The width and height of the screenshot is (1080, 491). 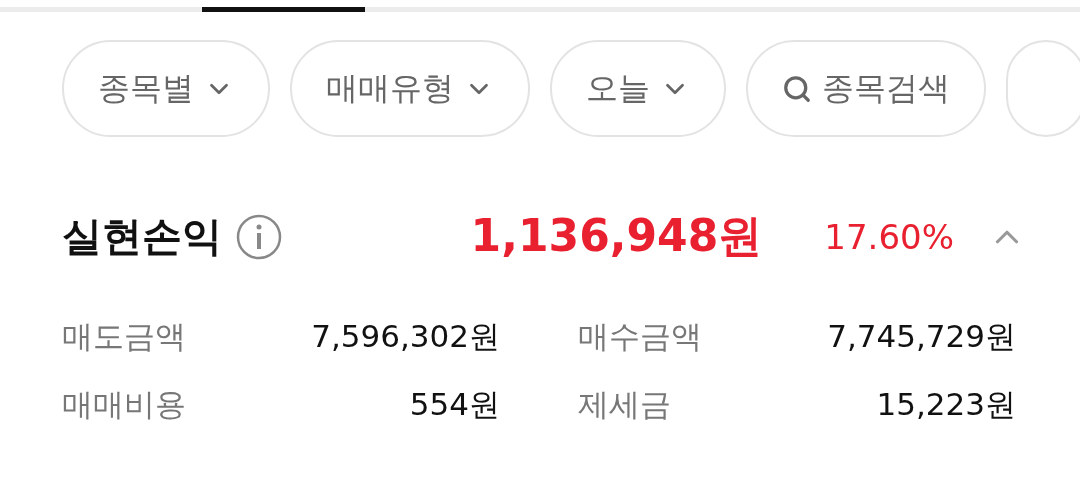 What do you see at coordinates (640, 336) in the screenshot?
I see `detail-label: 매수금액` at bounding box center [640, 336].